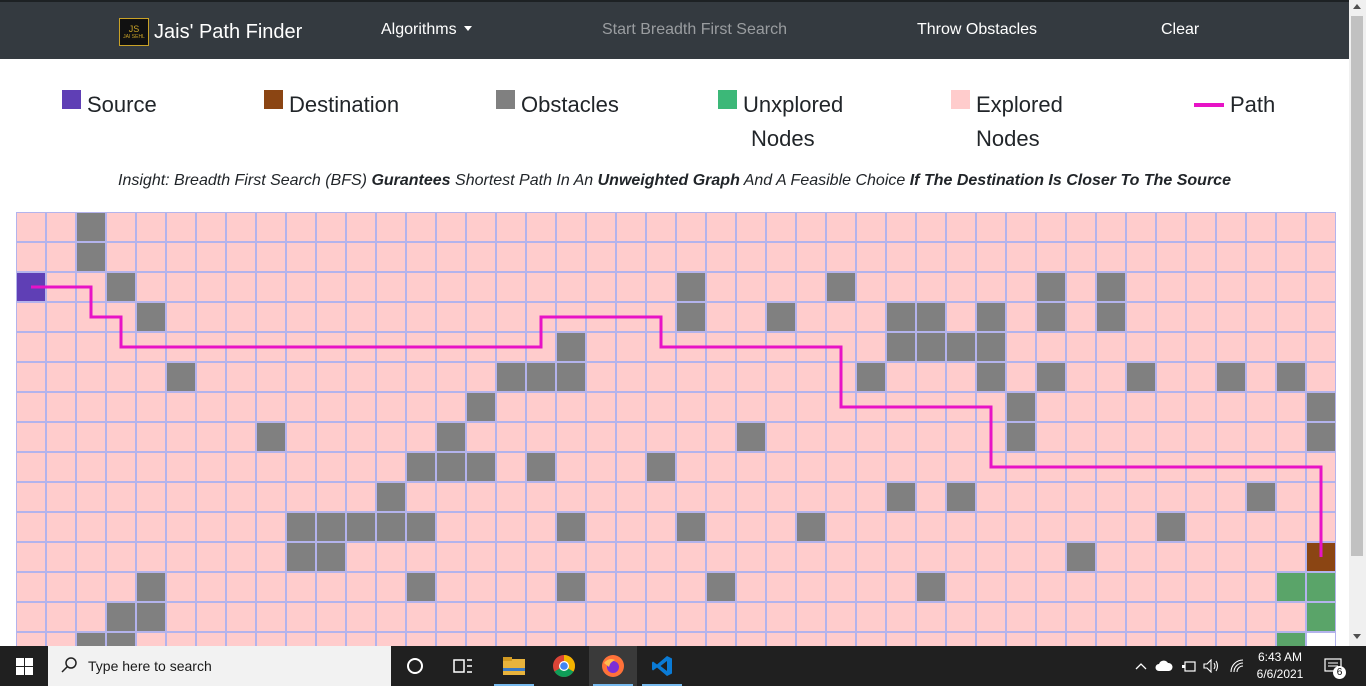 The width and height of the screenshot is (1366, 686). I want to click on page-scrollbar, so click(1357, 323).